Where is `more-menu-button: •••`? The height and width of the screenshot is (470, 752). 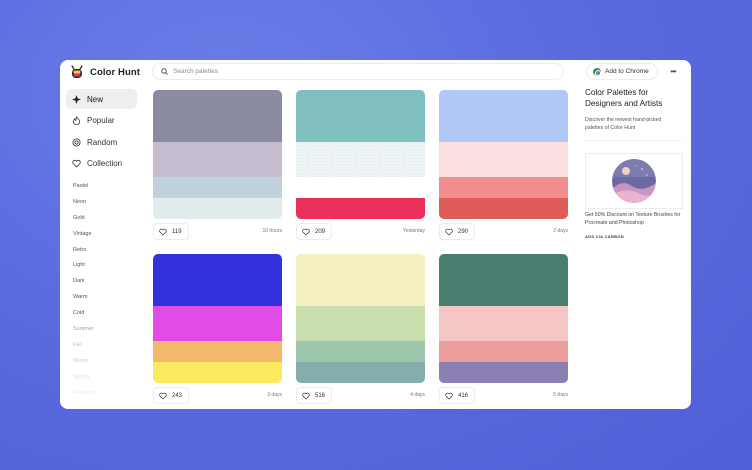 more-menu-button: ••• is located at coordinates (673, 71).